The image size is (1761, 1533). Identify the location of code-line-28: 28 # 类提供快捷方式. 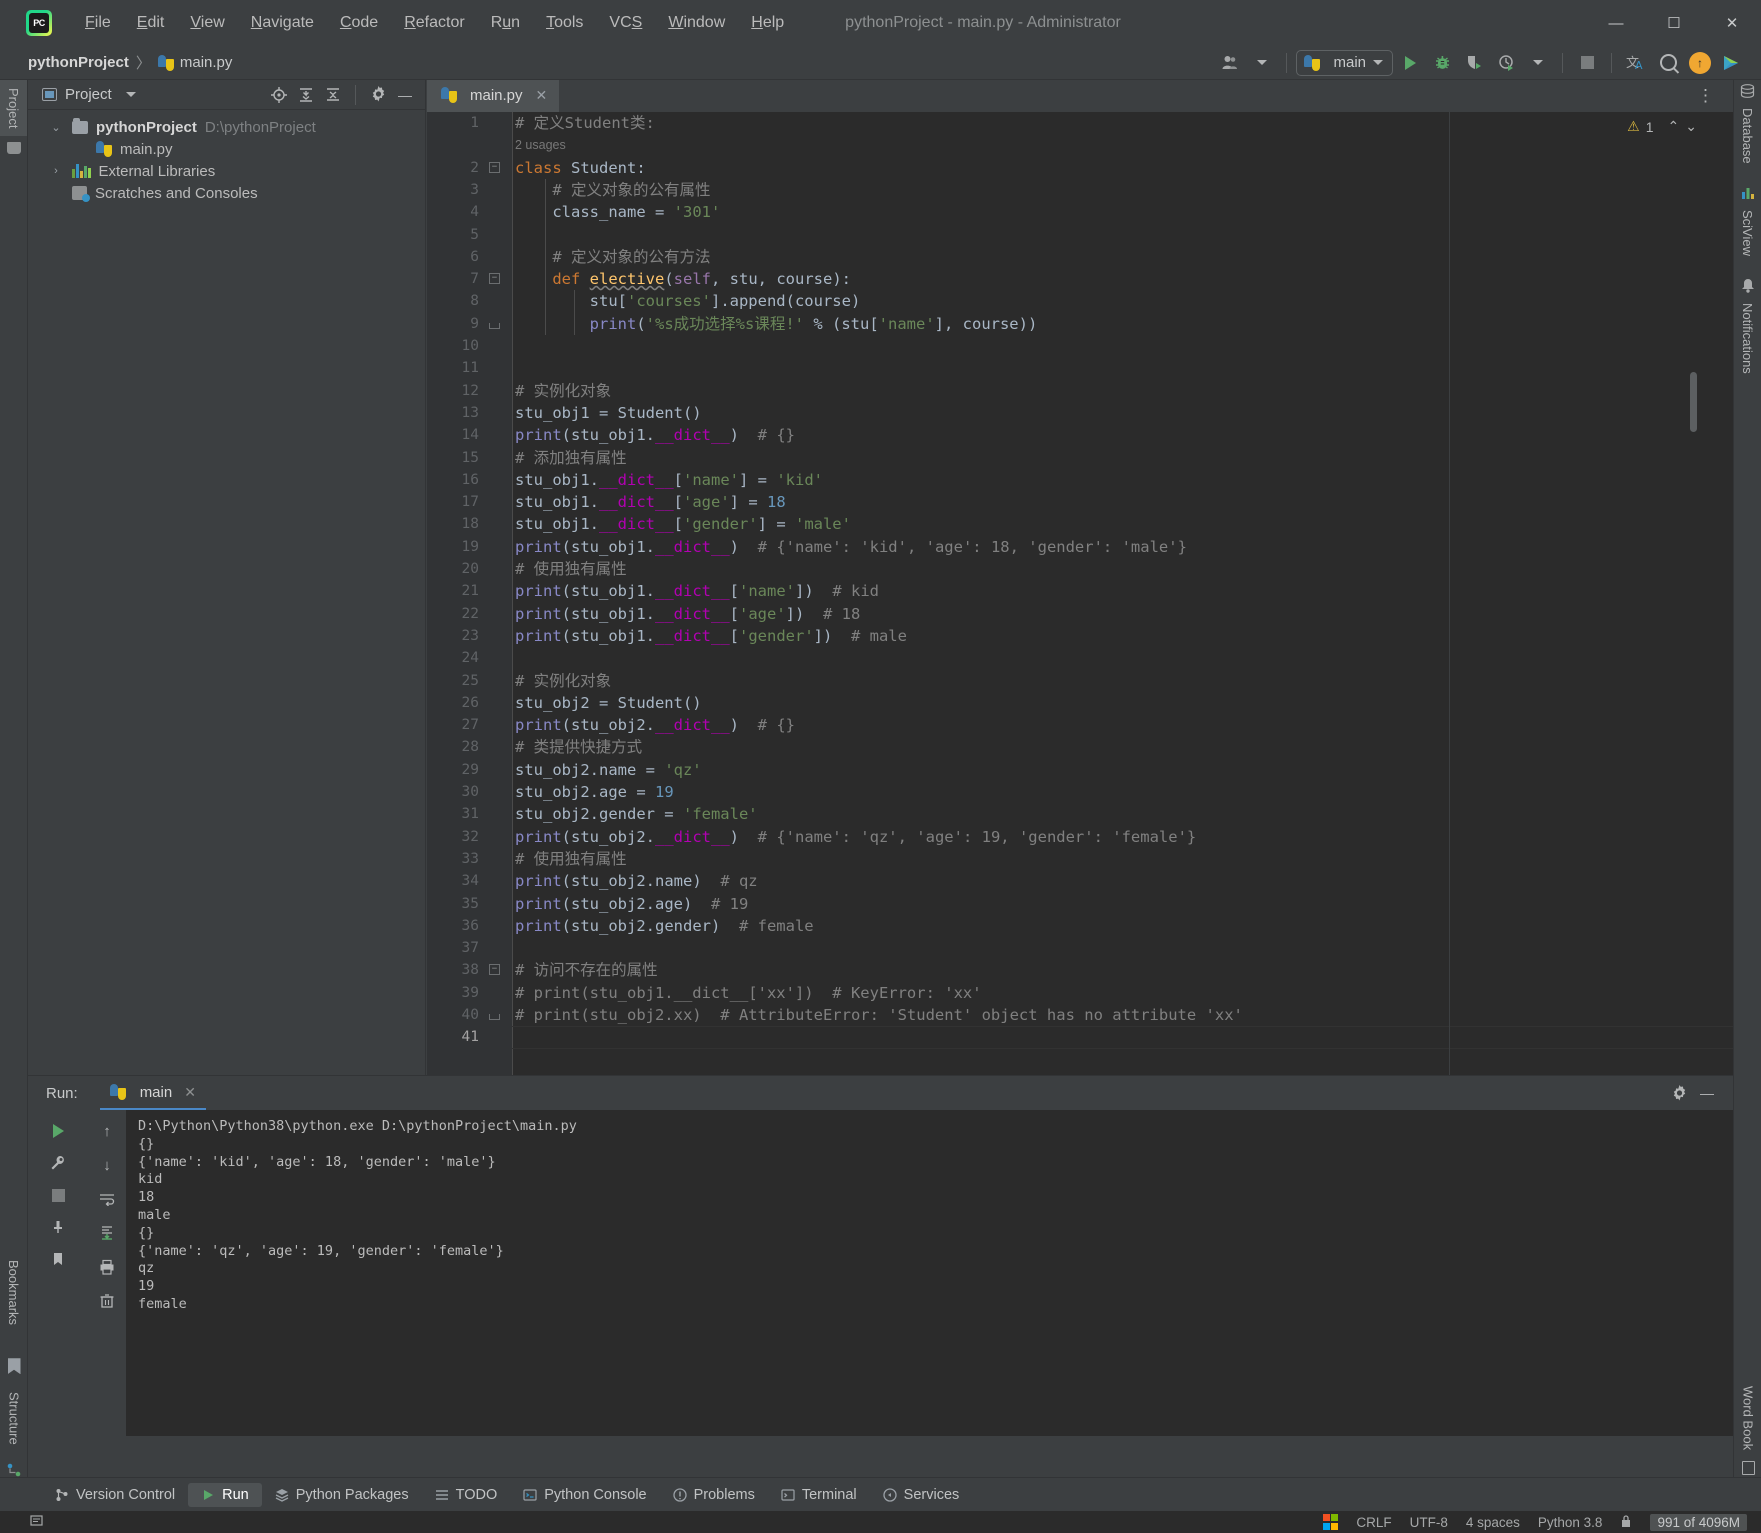
(1080, 747).